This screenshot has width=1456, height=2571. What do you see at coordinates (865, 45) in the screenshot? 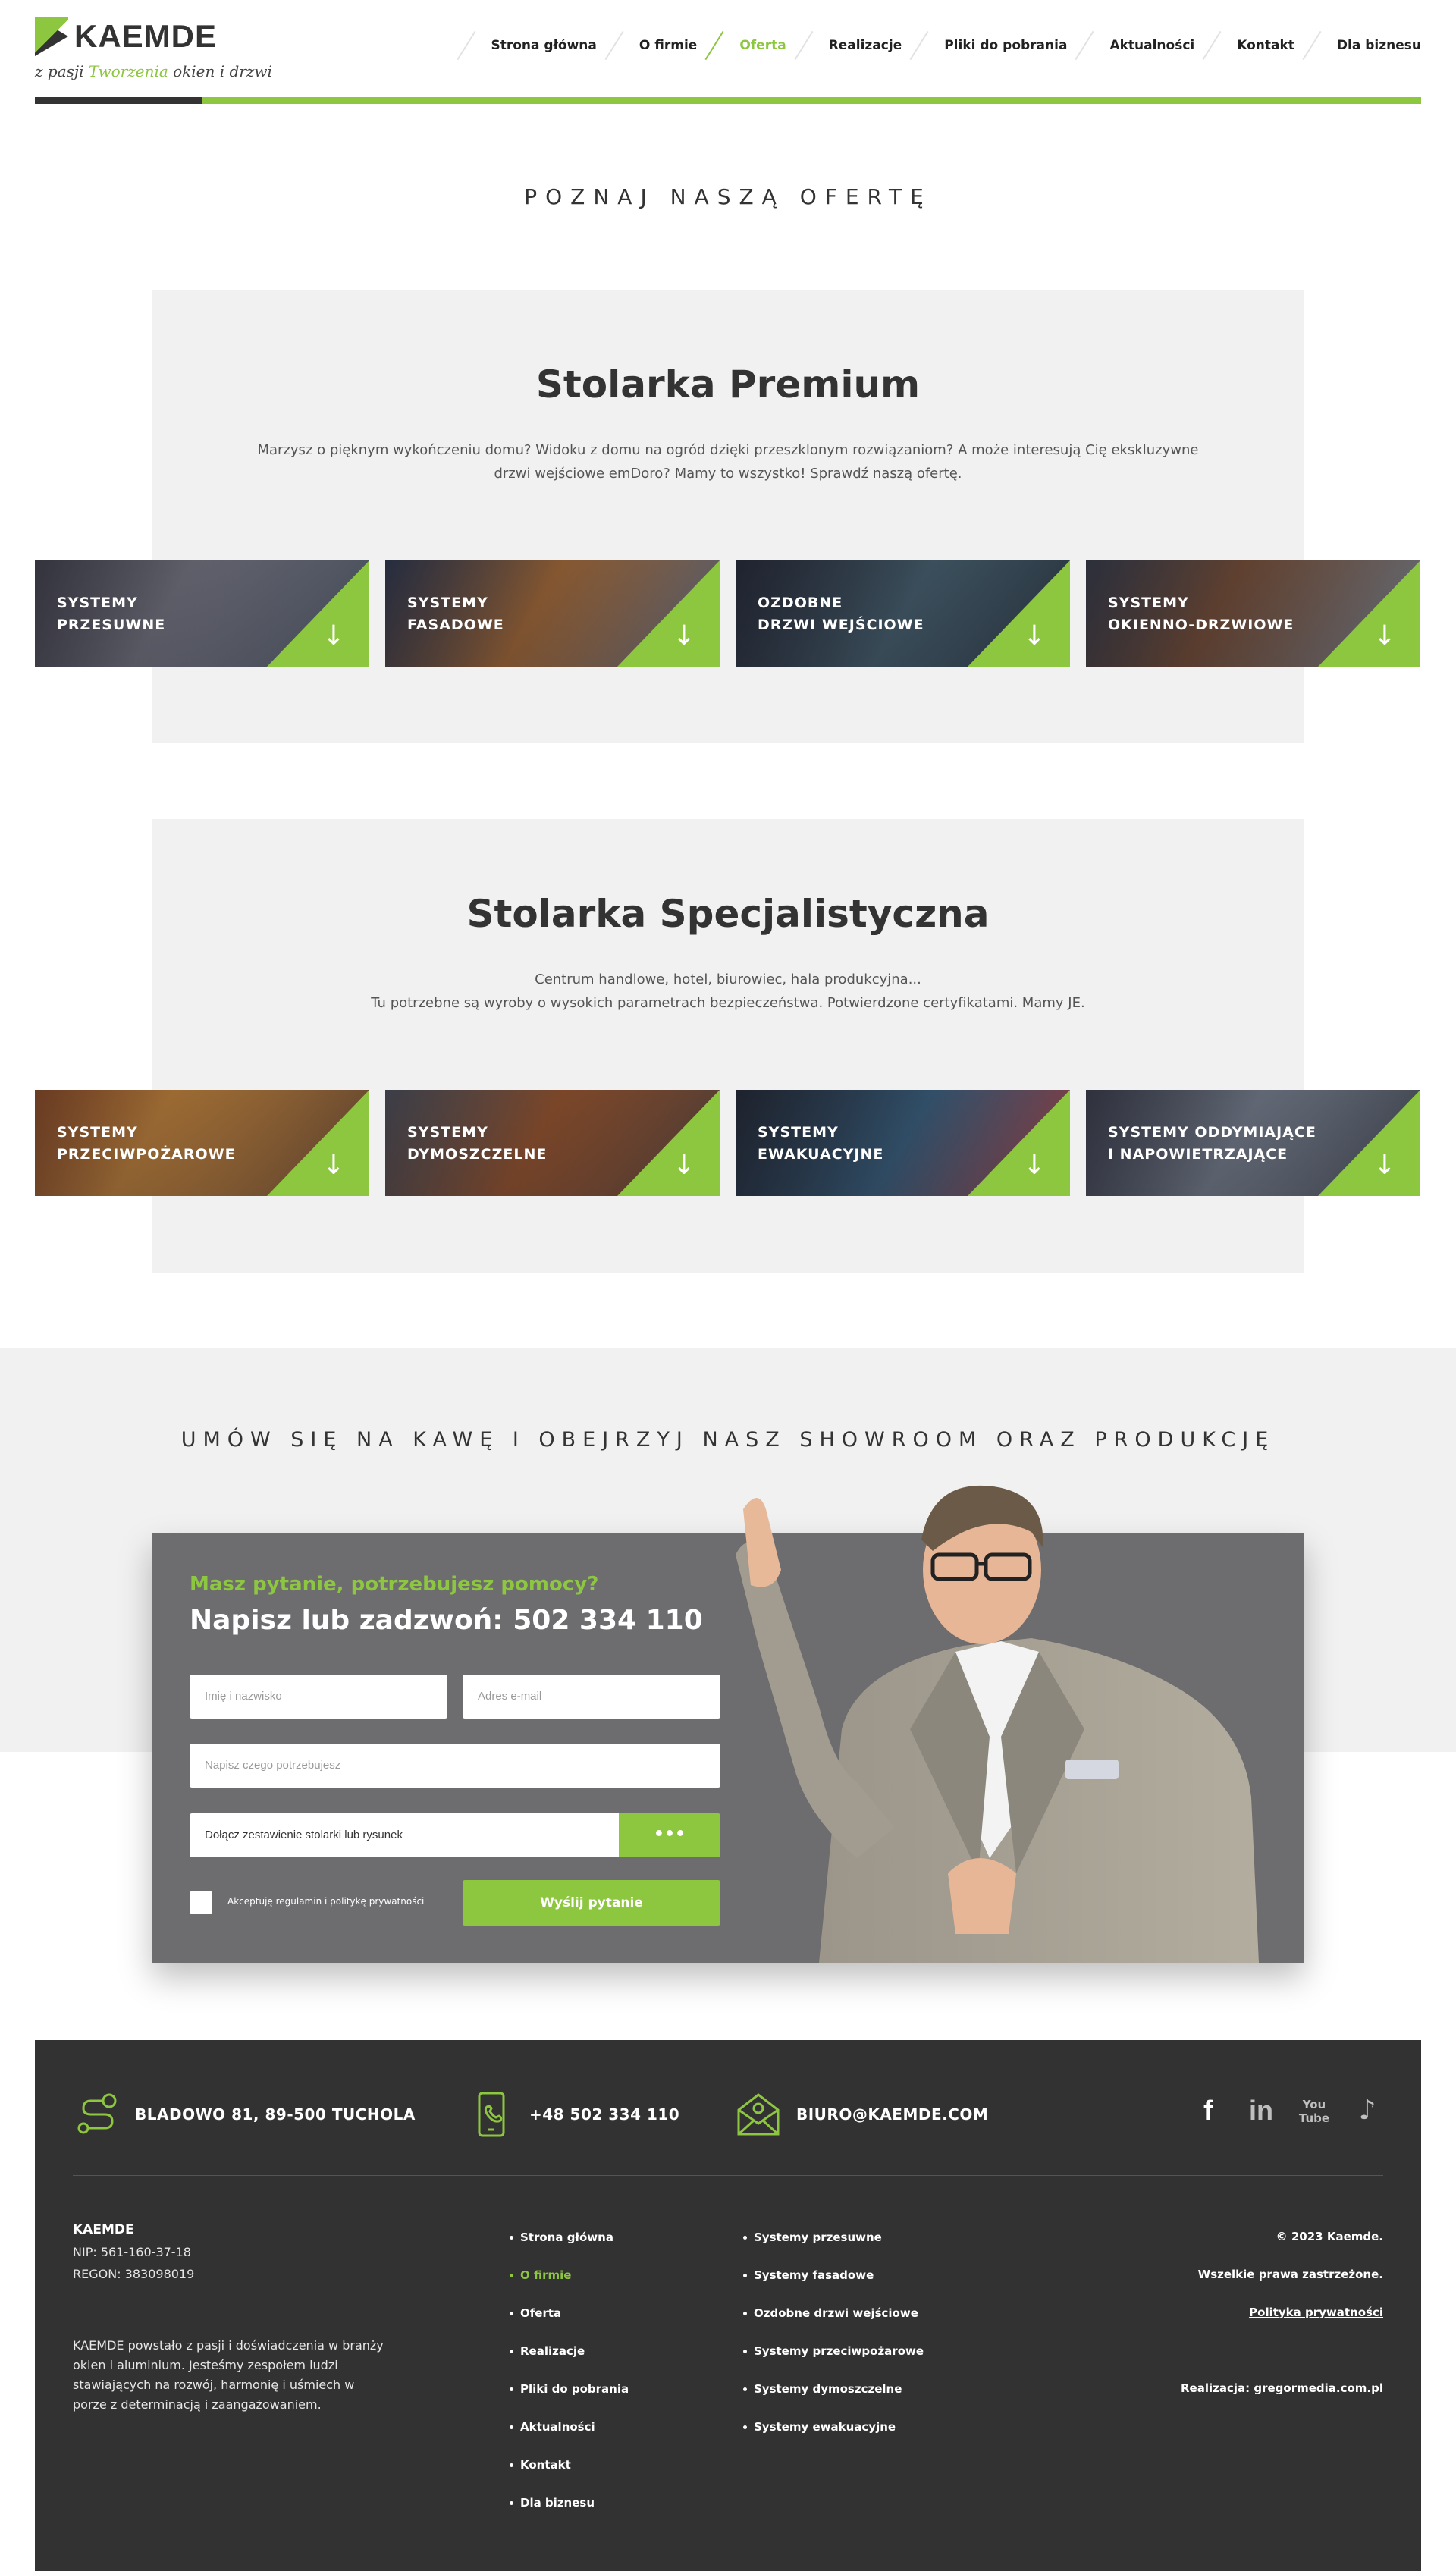
I see `nav-item-4: Realizacje` at bounding box center [865, 45].